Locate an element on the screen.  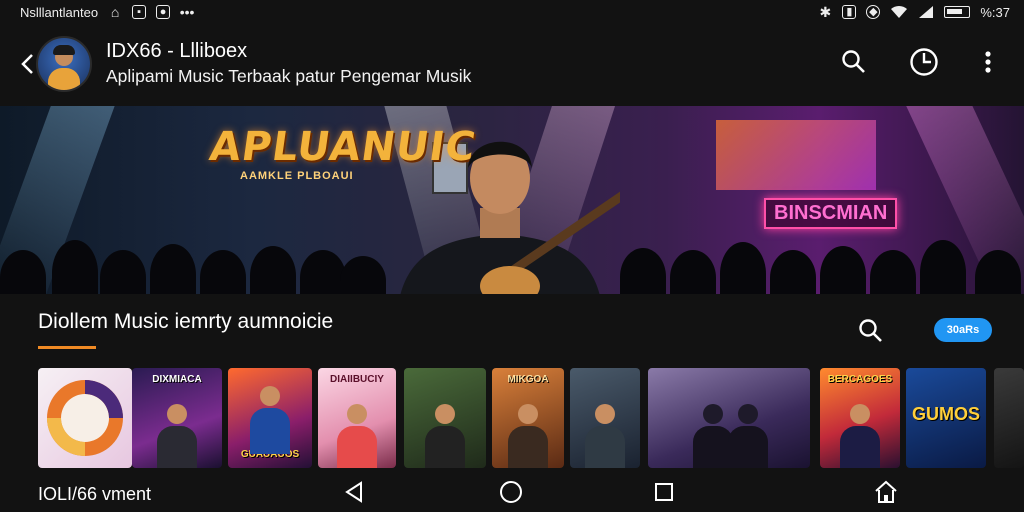
navigation-bar: IOLI/66 vment is located at coordinates (512, 491).